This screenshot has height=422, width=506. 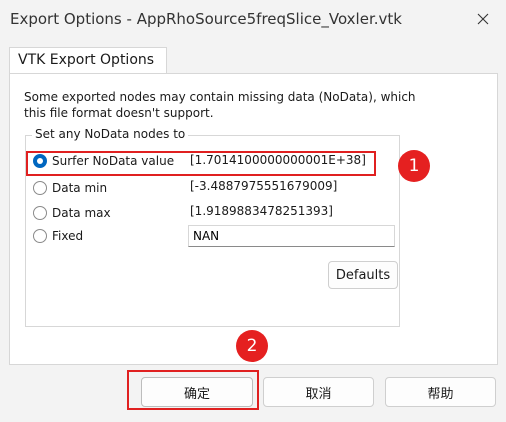 I want to click on defaults-button: Defaults, so click(x=363, y=275).